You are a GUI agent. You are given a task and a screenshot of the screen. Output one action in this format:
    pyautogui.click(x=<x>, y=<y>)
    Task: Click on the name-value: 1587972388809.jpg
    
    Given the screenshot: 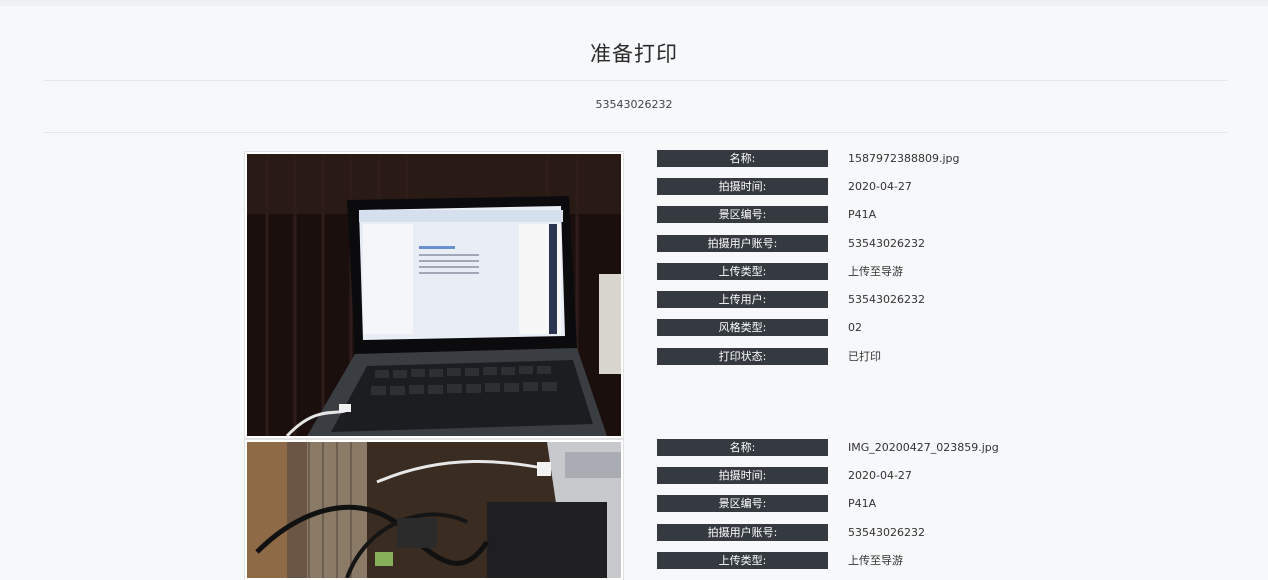 What is the action you would take?
    pyautogui.click(x=904, y=158)
    